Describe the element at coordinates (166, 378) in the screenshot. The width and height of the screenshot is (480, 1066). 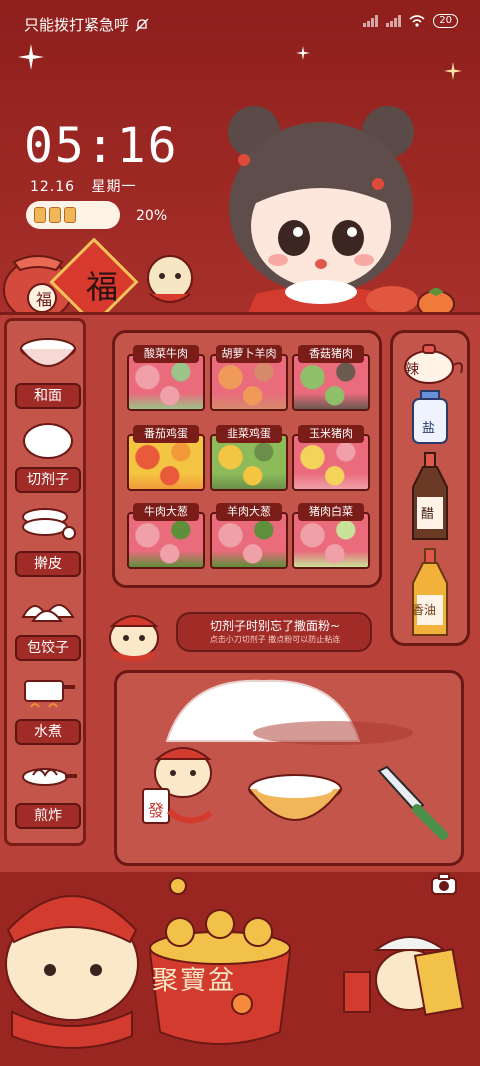
I see `filling-cell: 酸菜牛肉` at that location.